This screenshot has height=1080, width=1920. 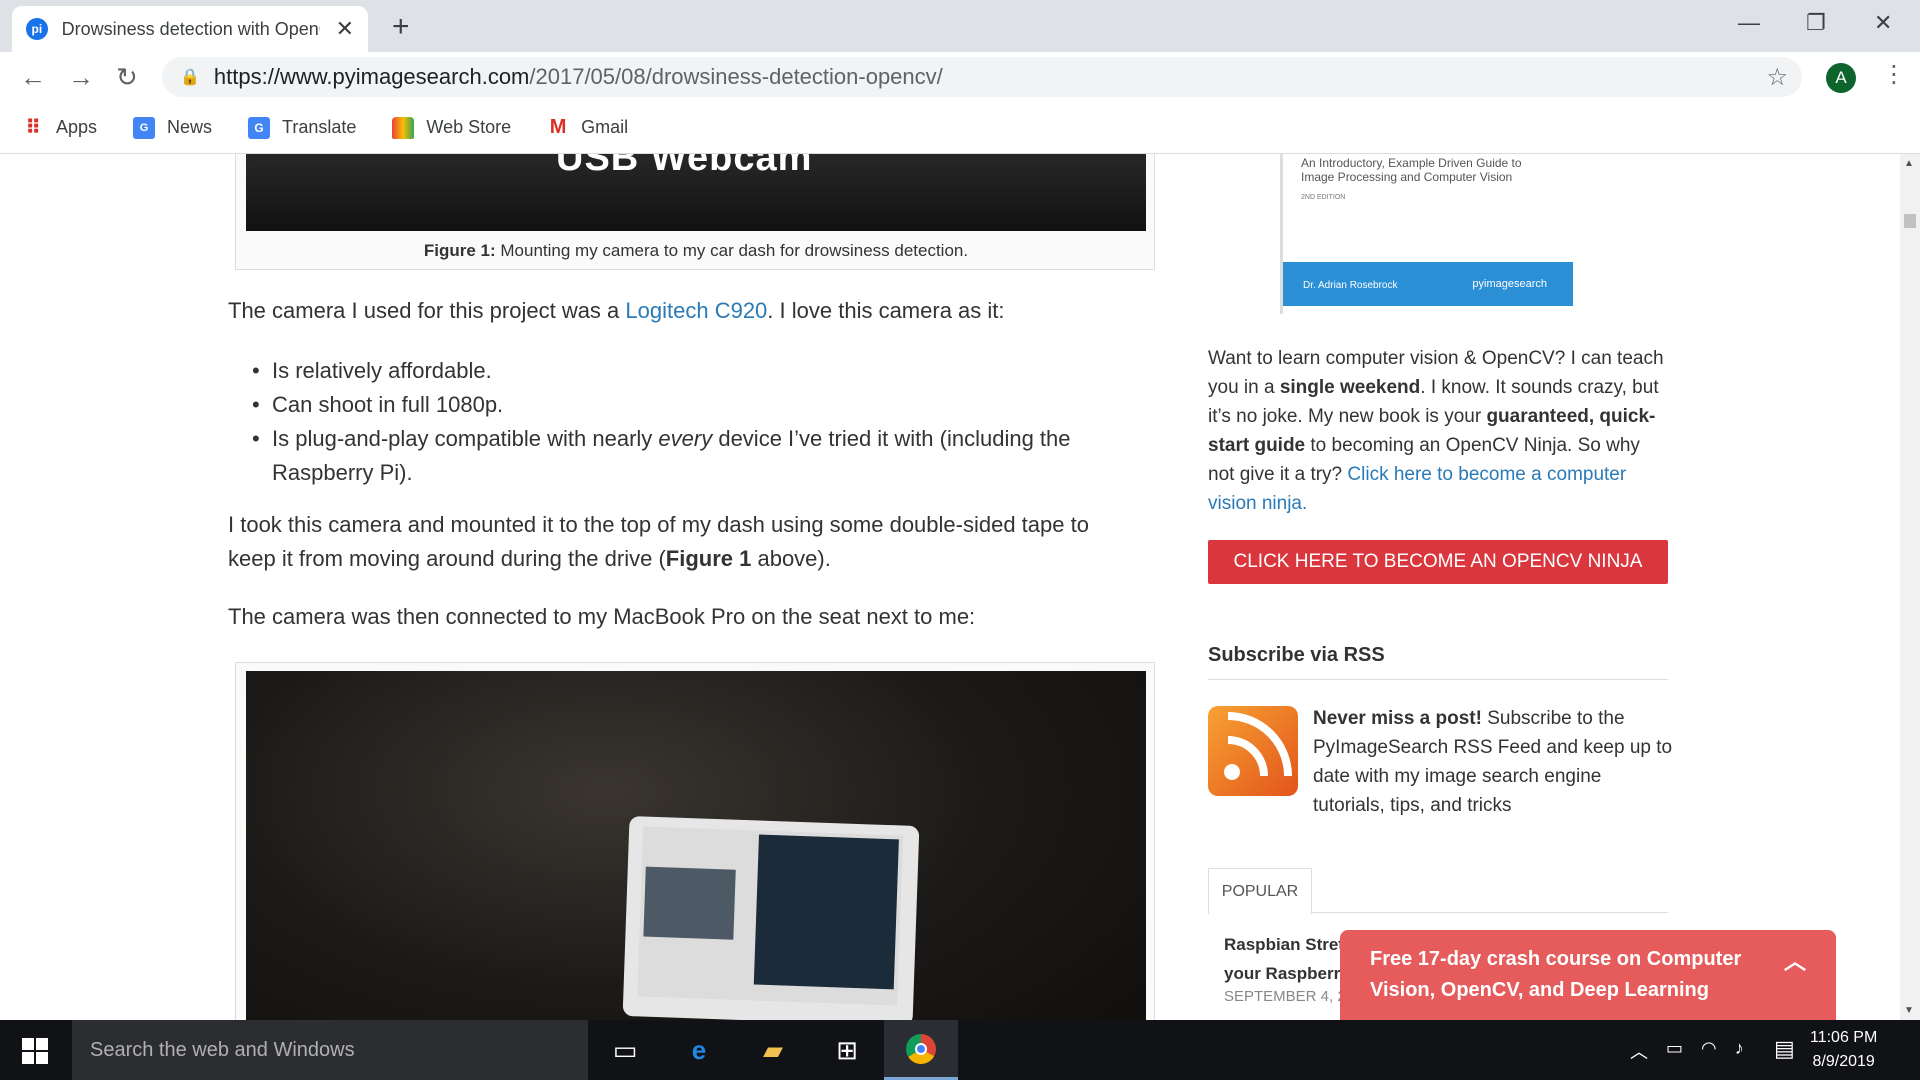 I want to click on become-ninja-button: CLICK HERE TO BECOME AN OPENCV NINJA, so click(x=1438, y=562).